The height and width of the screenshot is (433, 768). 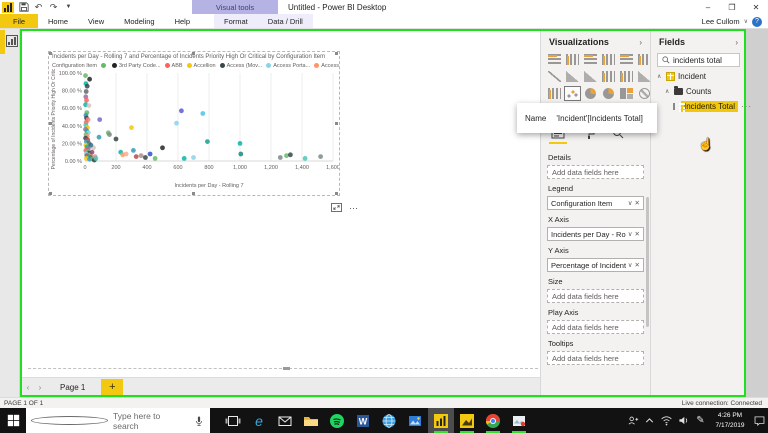 I want to click on chevron-up-icon, so click(x=649, y=420).